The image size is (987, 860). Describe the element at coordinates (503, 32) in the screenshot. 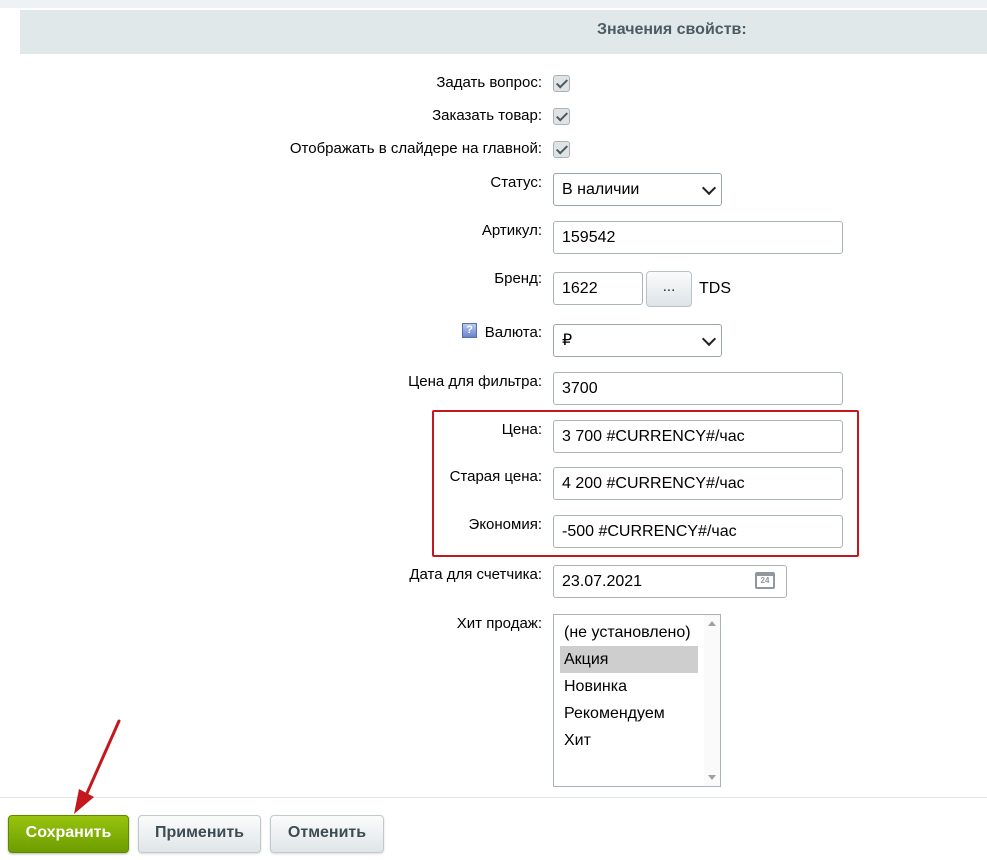

I see `properties-header` at that location.